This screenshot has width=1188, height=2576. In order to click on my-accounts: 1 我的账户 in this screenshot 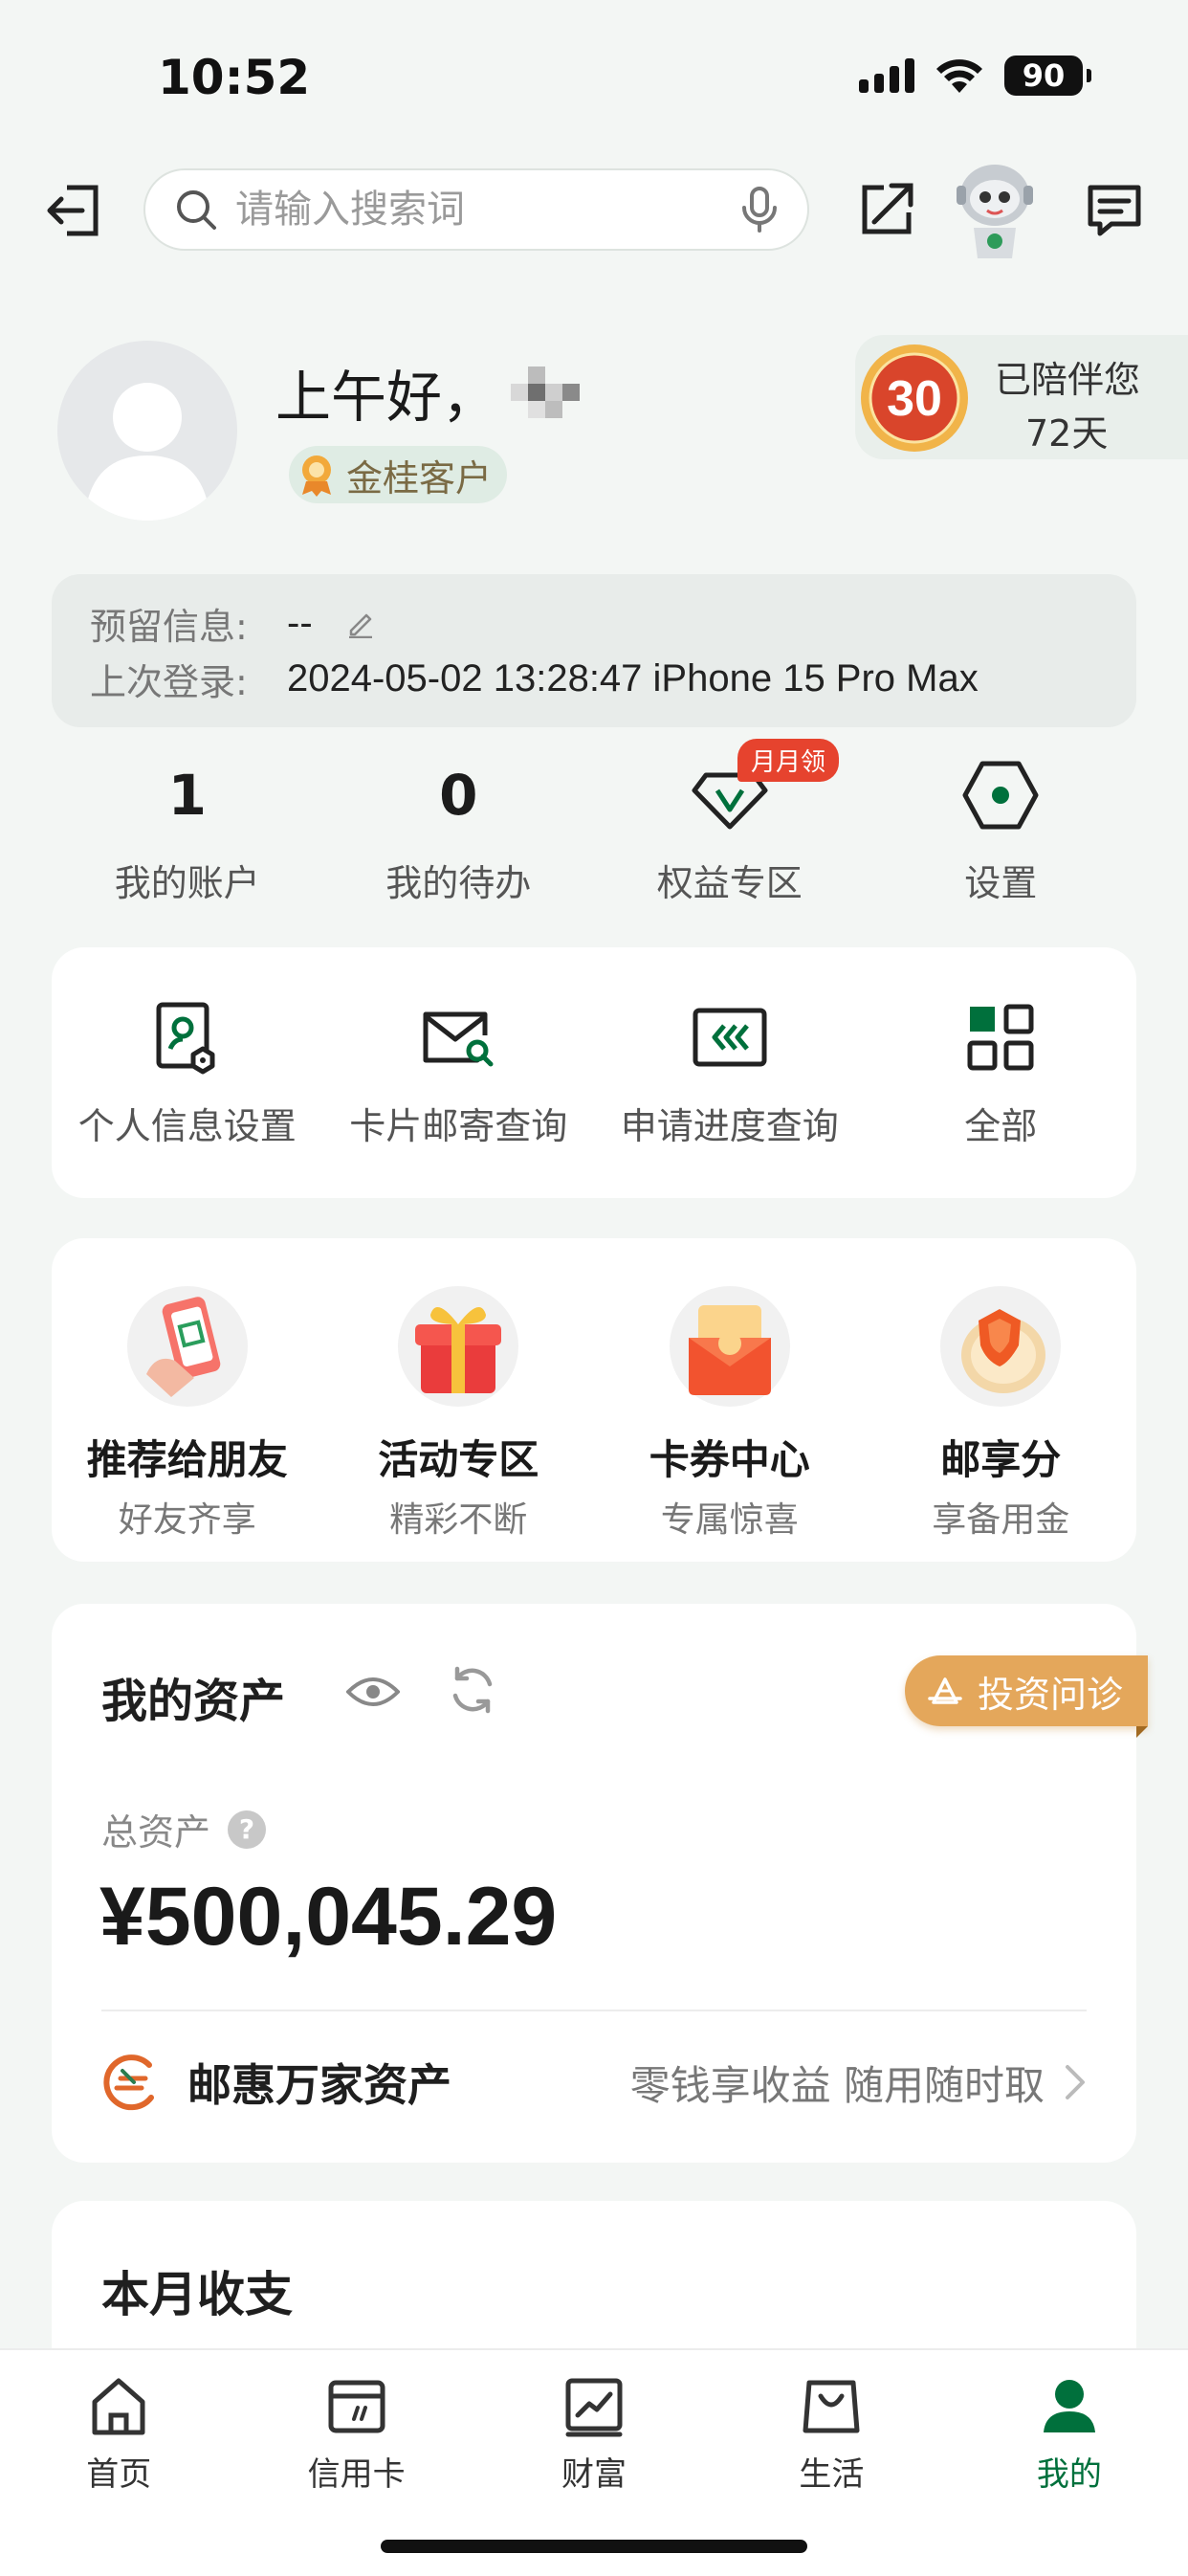, I will do `click(187, 842)`.